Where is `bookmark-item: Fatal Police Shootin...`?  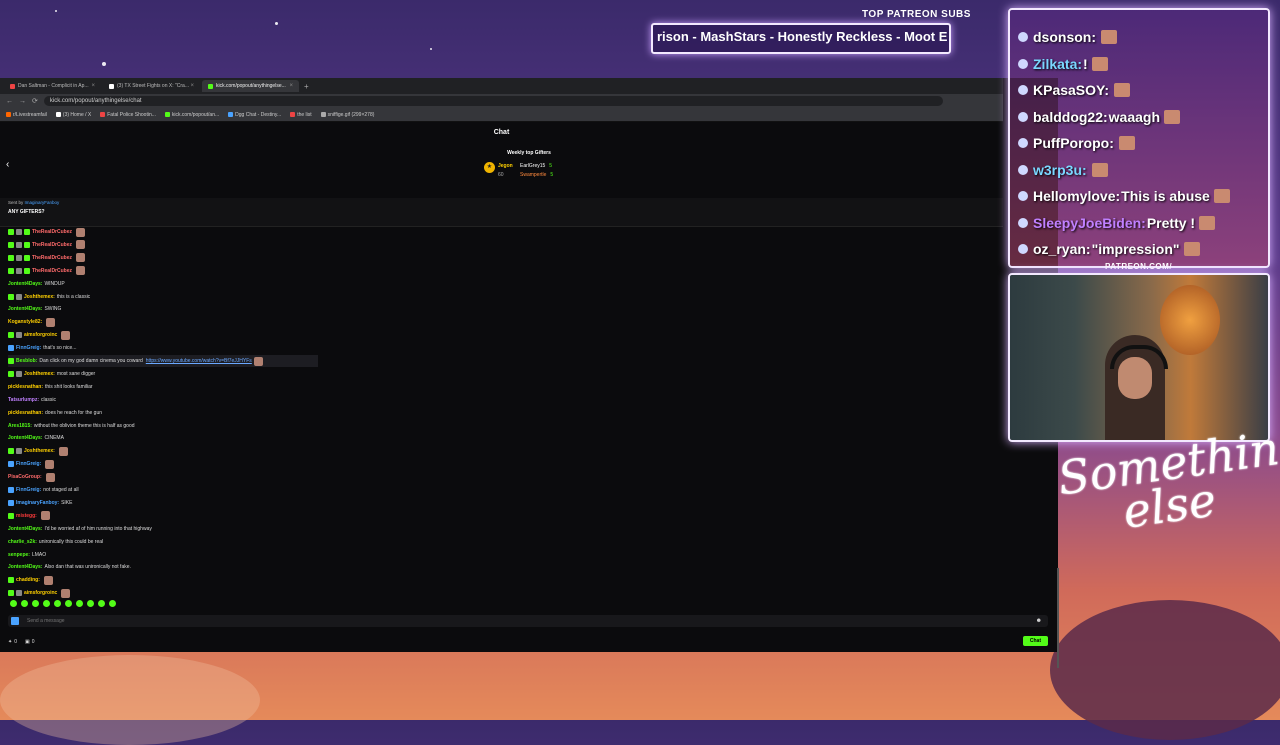
bookmark-item: Fatal Police Shootin... is located at coordinates (128, 115).